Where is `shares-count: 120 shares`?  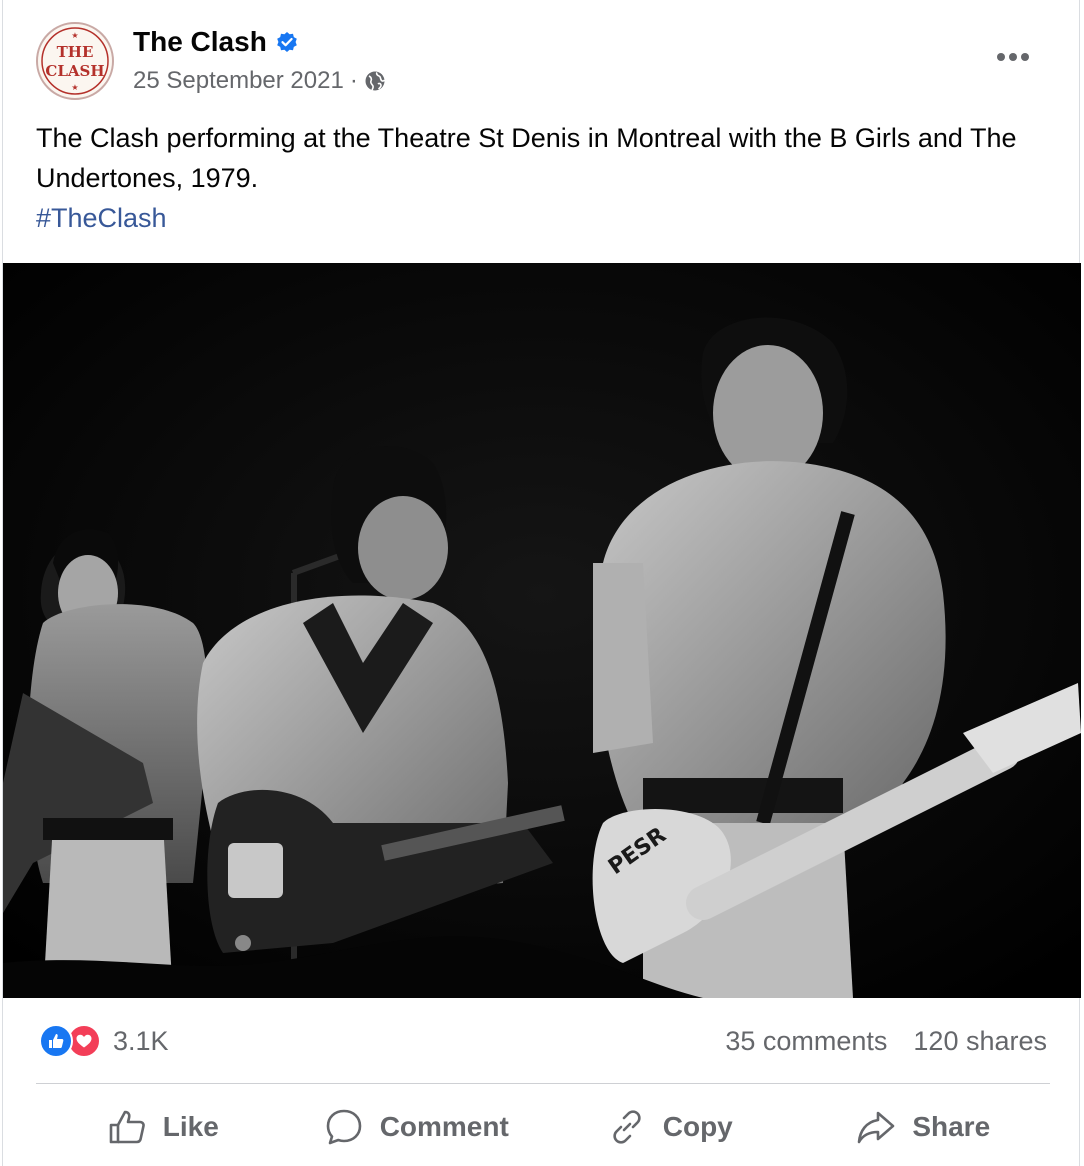
shares-count: 120 shares is located at coordinates (980, 1041).